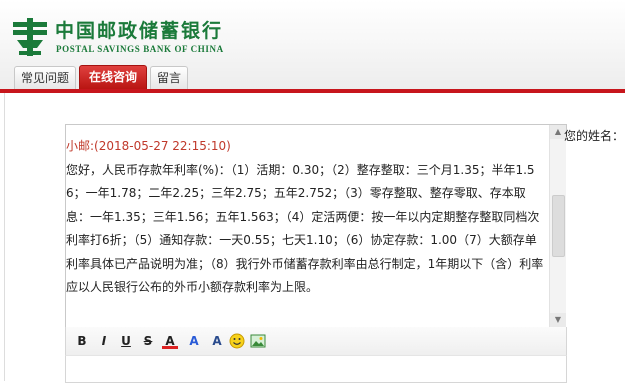 The height and width of the screenshot is (383, 625). I want to click on bank-logo-icon, so click(30, 37).